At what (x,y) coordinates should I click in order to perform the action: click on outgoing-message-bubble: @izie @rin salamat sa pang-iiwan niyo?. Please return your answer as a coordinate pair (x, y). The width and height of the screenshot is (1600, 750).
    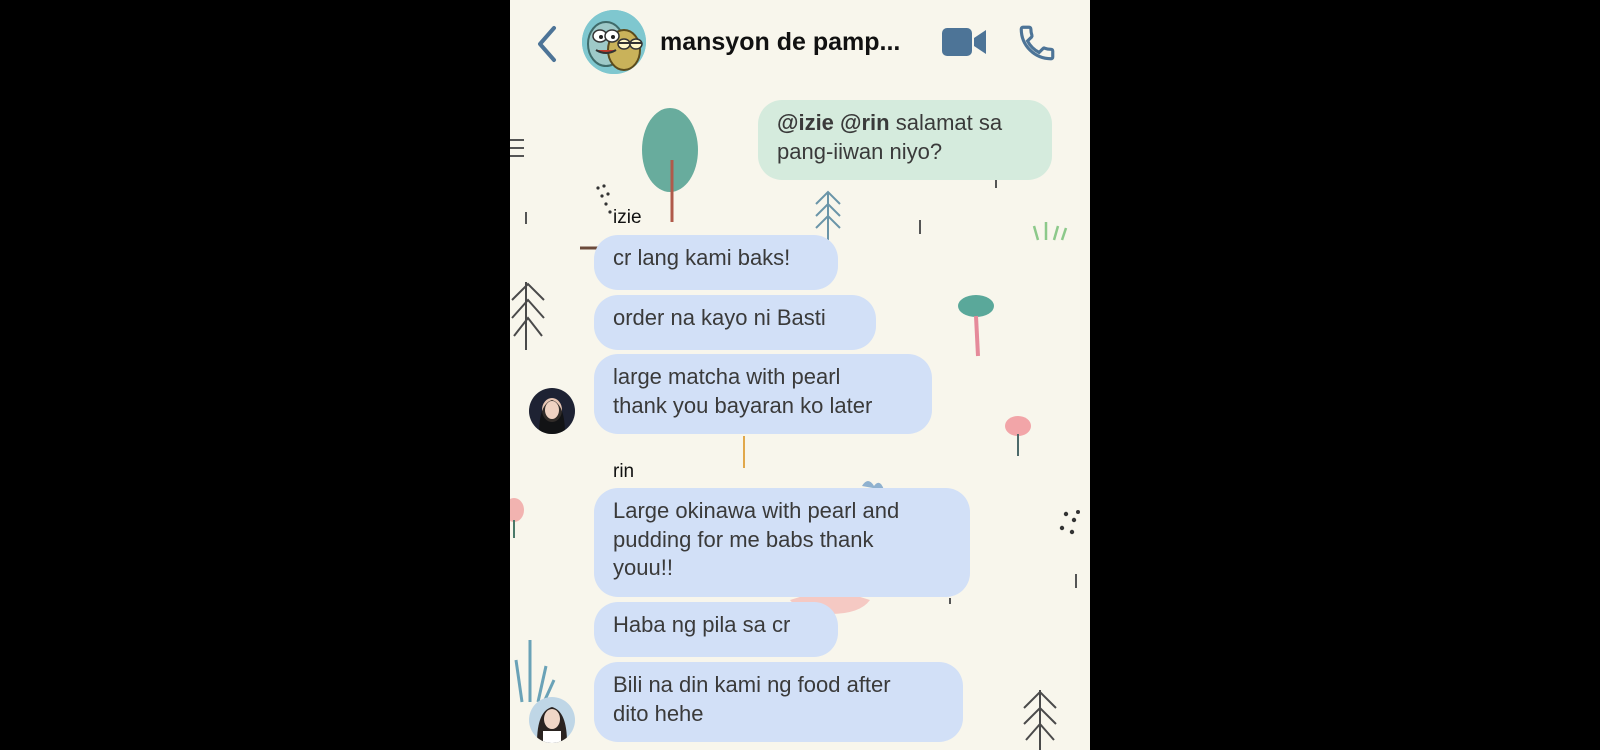
    Looking at the image, I should click on (905, 140).